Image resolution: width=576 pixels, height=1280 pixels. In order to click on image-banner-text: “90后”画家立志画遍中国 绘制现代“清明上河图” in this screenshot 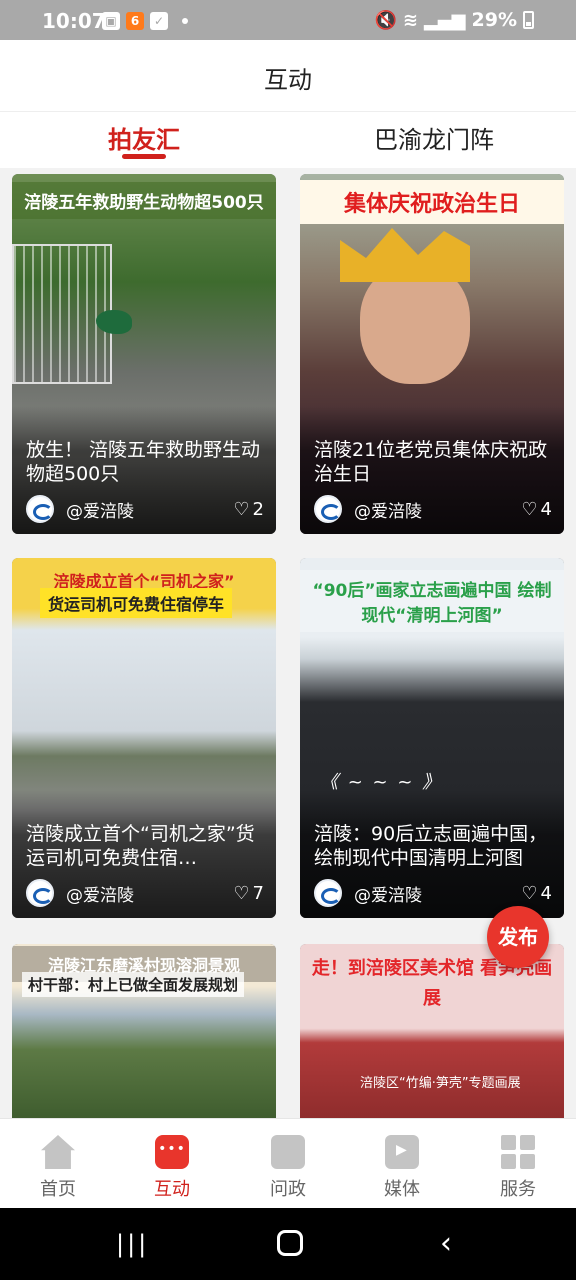, I will do `click(432, 601)`.